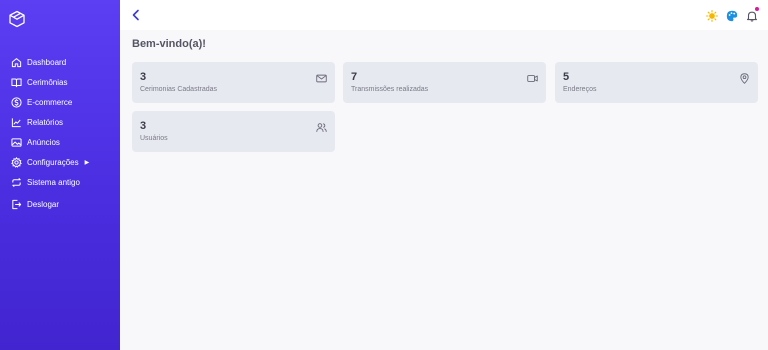 This screenshot has height=350, width=768. Describe the element at coordinates (87, 162) in the screenshot. I see `caret-right-icon: ▶` at that location.